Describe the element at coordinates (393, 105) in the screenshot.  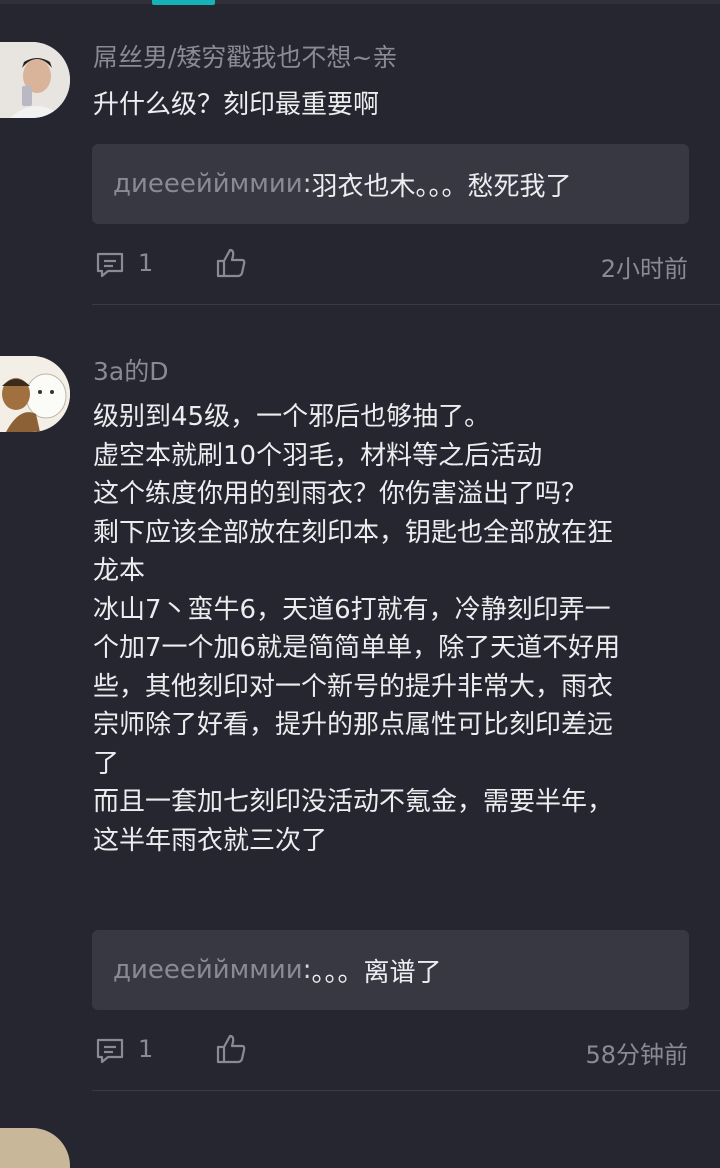
I see `comment-content: 升什么级？刻印最重要啊` at that location.